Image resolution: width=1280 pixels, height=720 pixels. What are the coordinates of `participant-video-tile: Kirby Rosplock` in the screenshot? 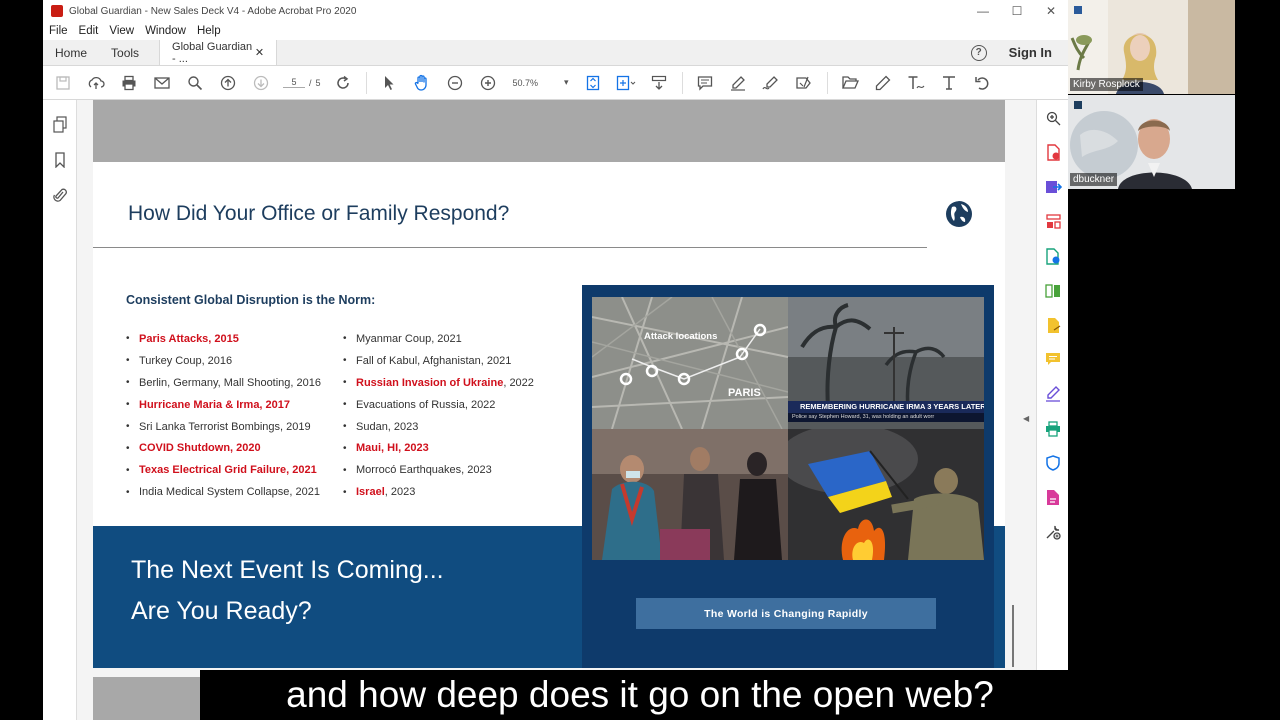 It's located at (1151, 47).